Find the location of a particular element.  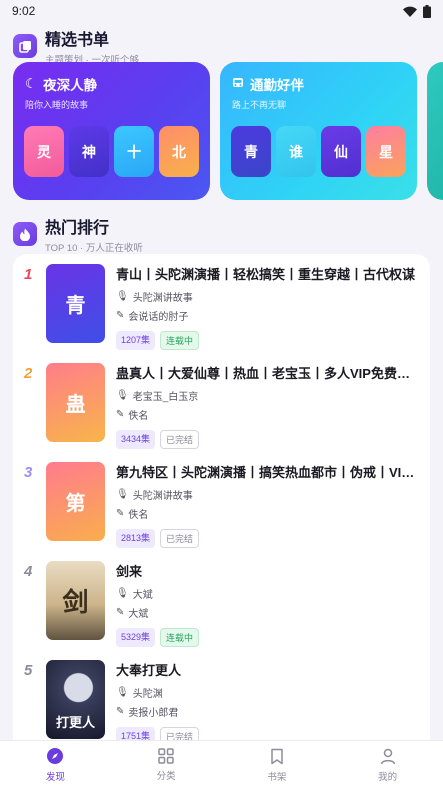

tab-category: 分类 is located at coordinates (166, 765).